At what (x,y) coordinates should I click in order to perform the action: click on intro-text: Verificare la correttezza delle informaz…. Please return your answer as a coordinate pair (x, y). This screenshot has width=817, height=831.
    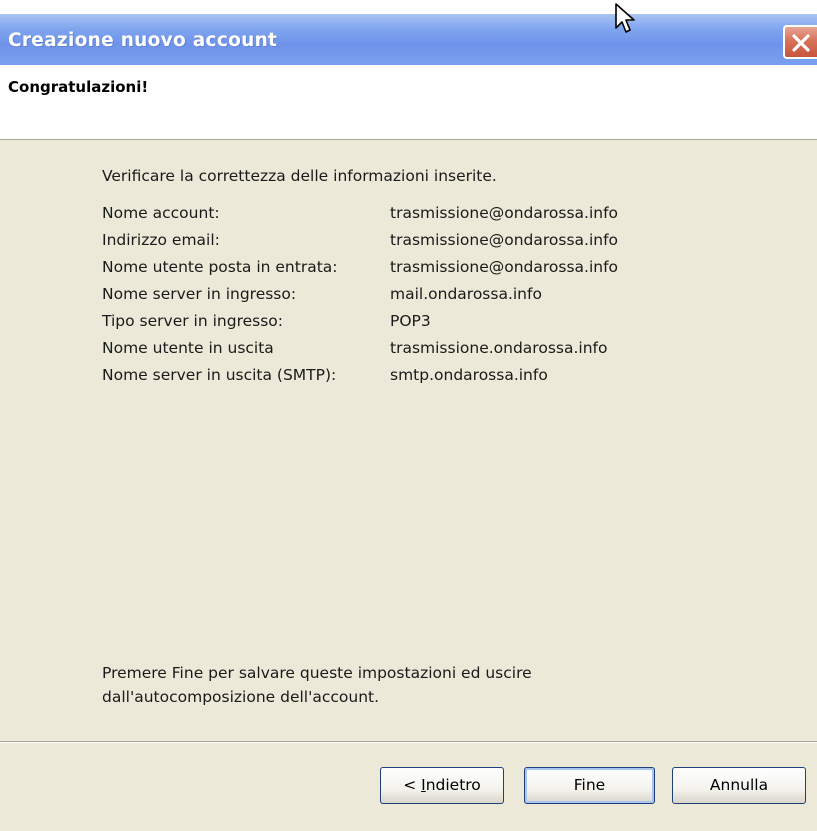
    Looking at the image, I should click on (299, 176).